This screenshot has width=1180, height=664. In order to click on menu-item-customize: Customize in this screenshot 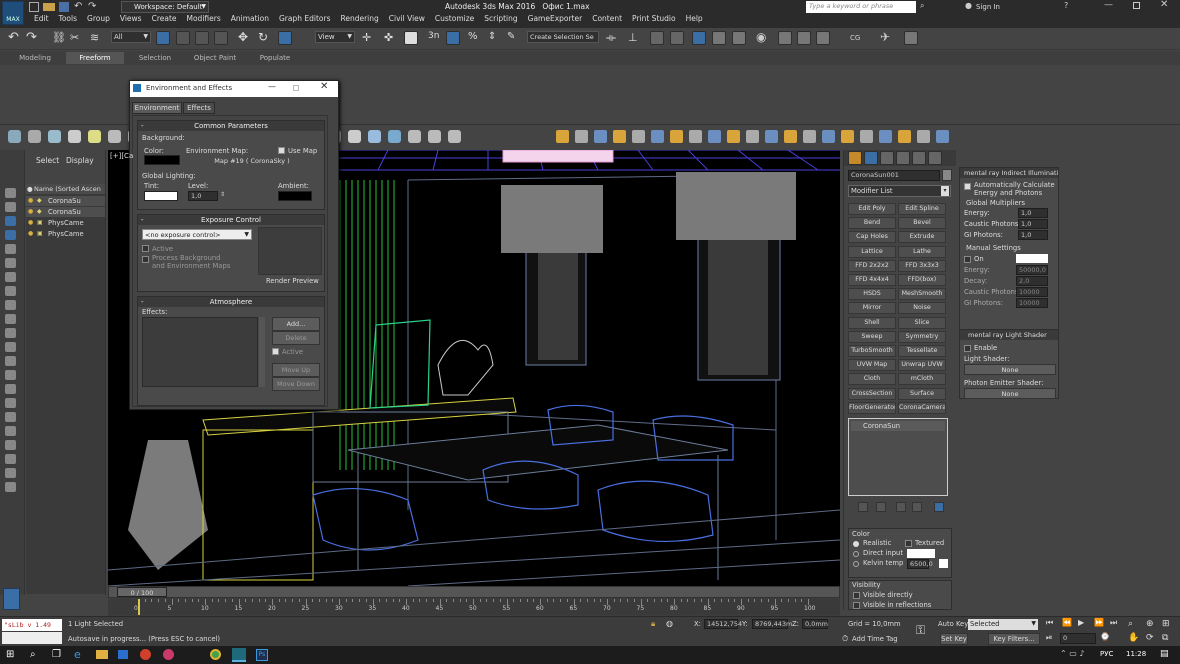, I will do `click(454, 18)`.